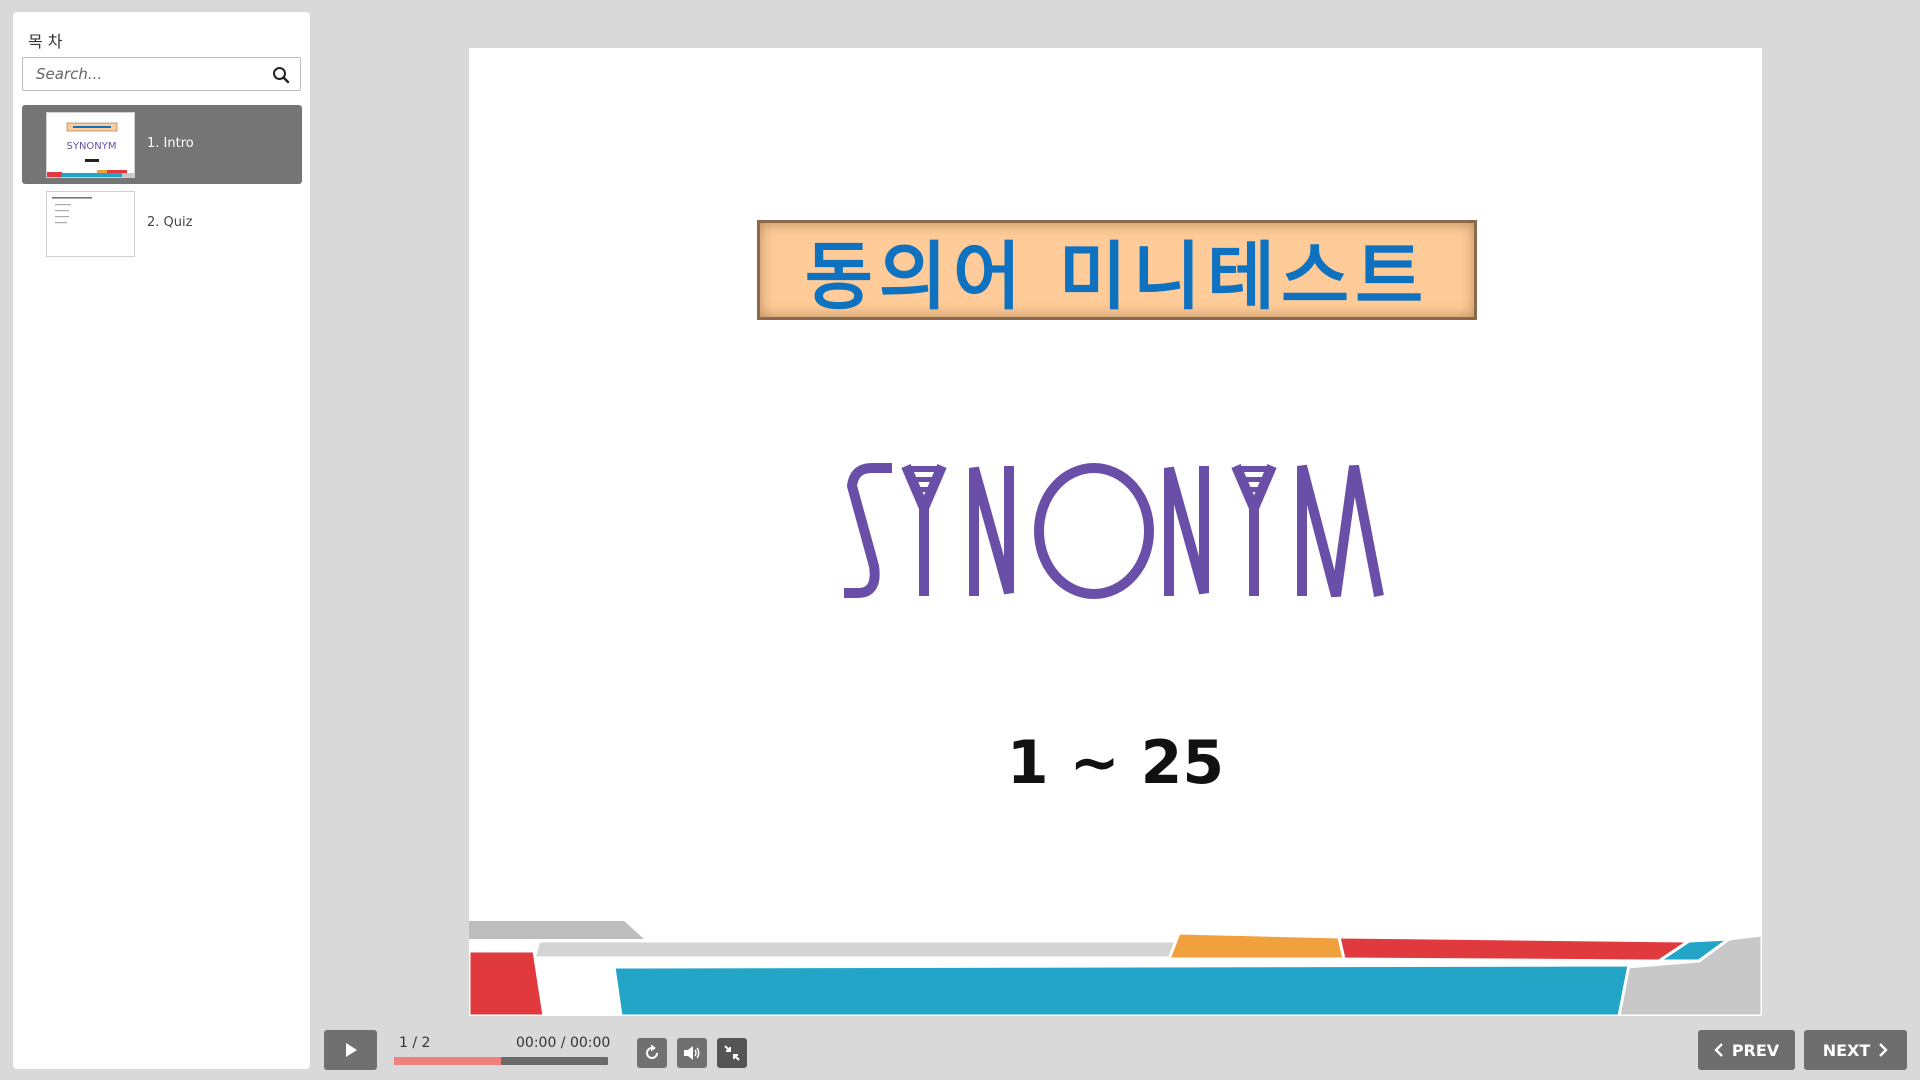  I want to click on next-label: NEXT, so click(1846, 1050).